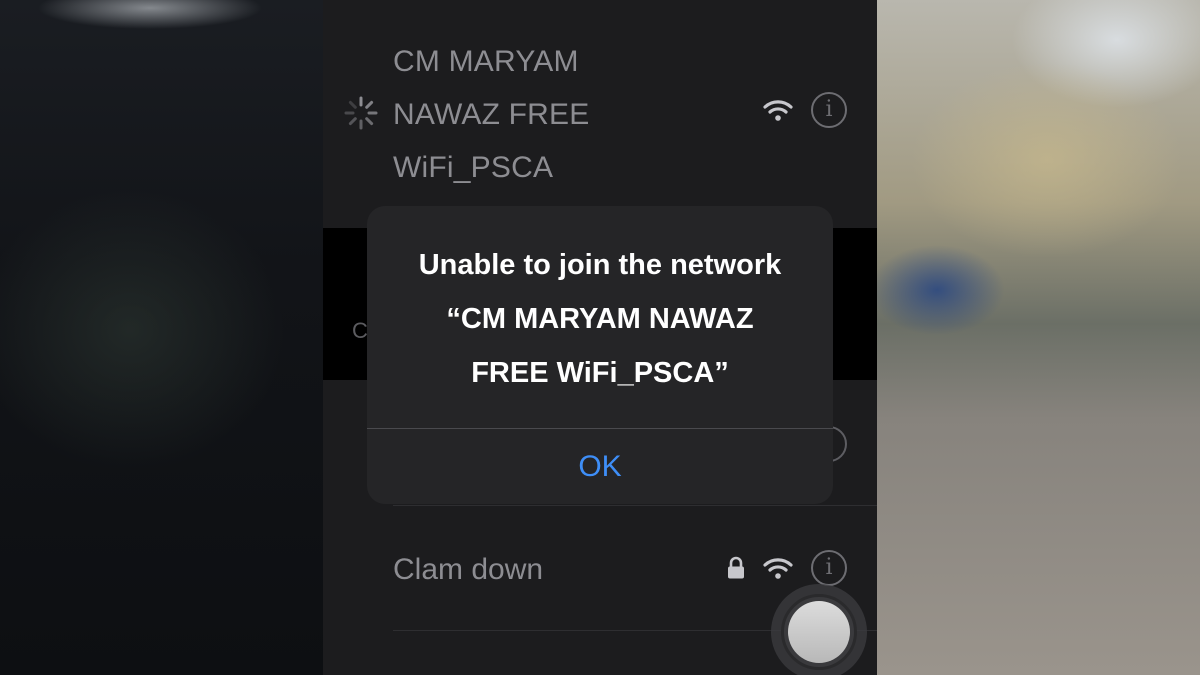  What do you see at coordinates (600, 373) in the screenshot?
I see `alert-title-line: FREE WiFi_PSCA”` at bounding box center [600, 373].